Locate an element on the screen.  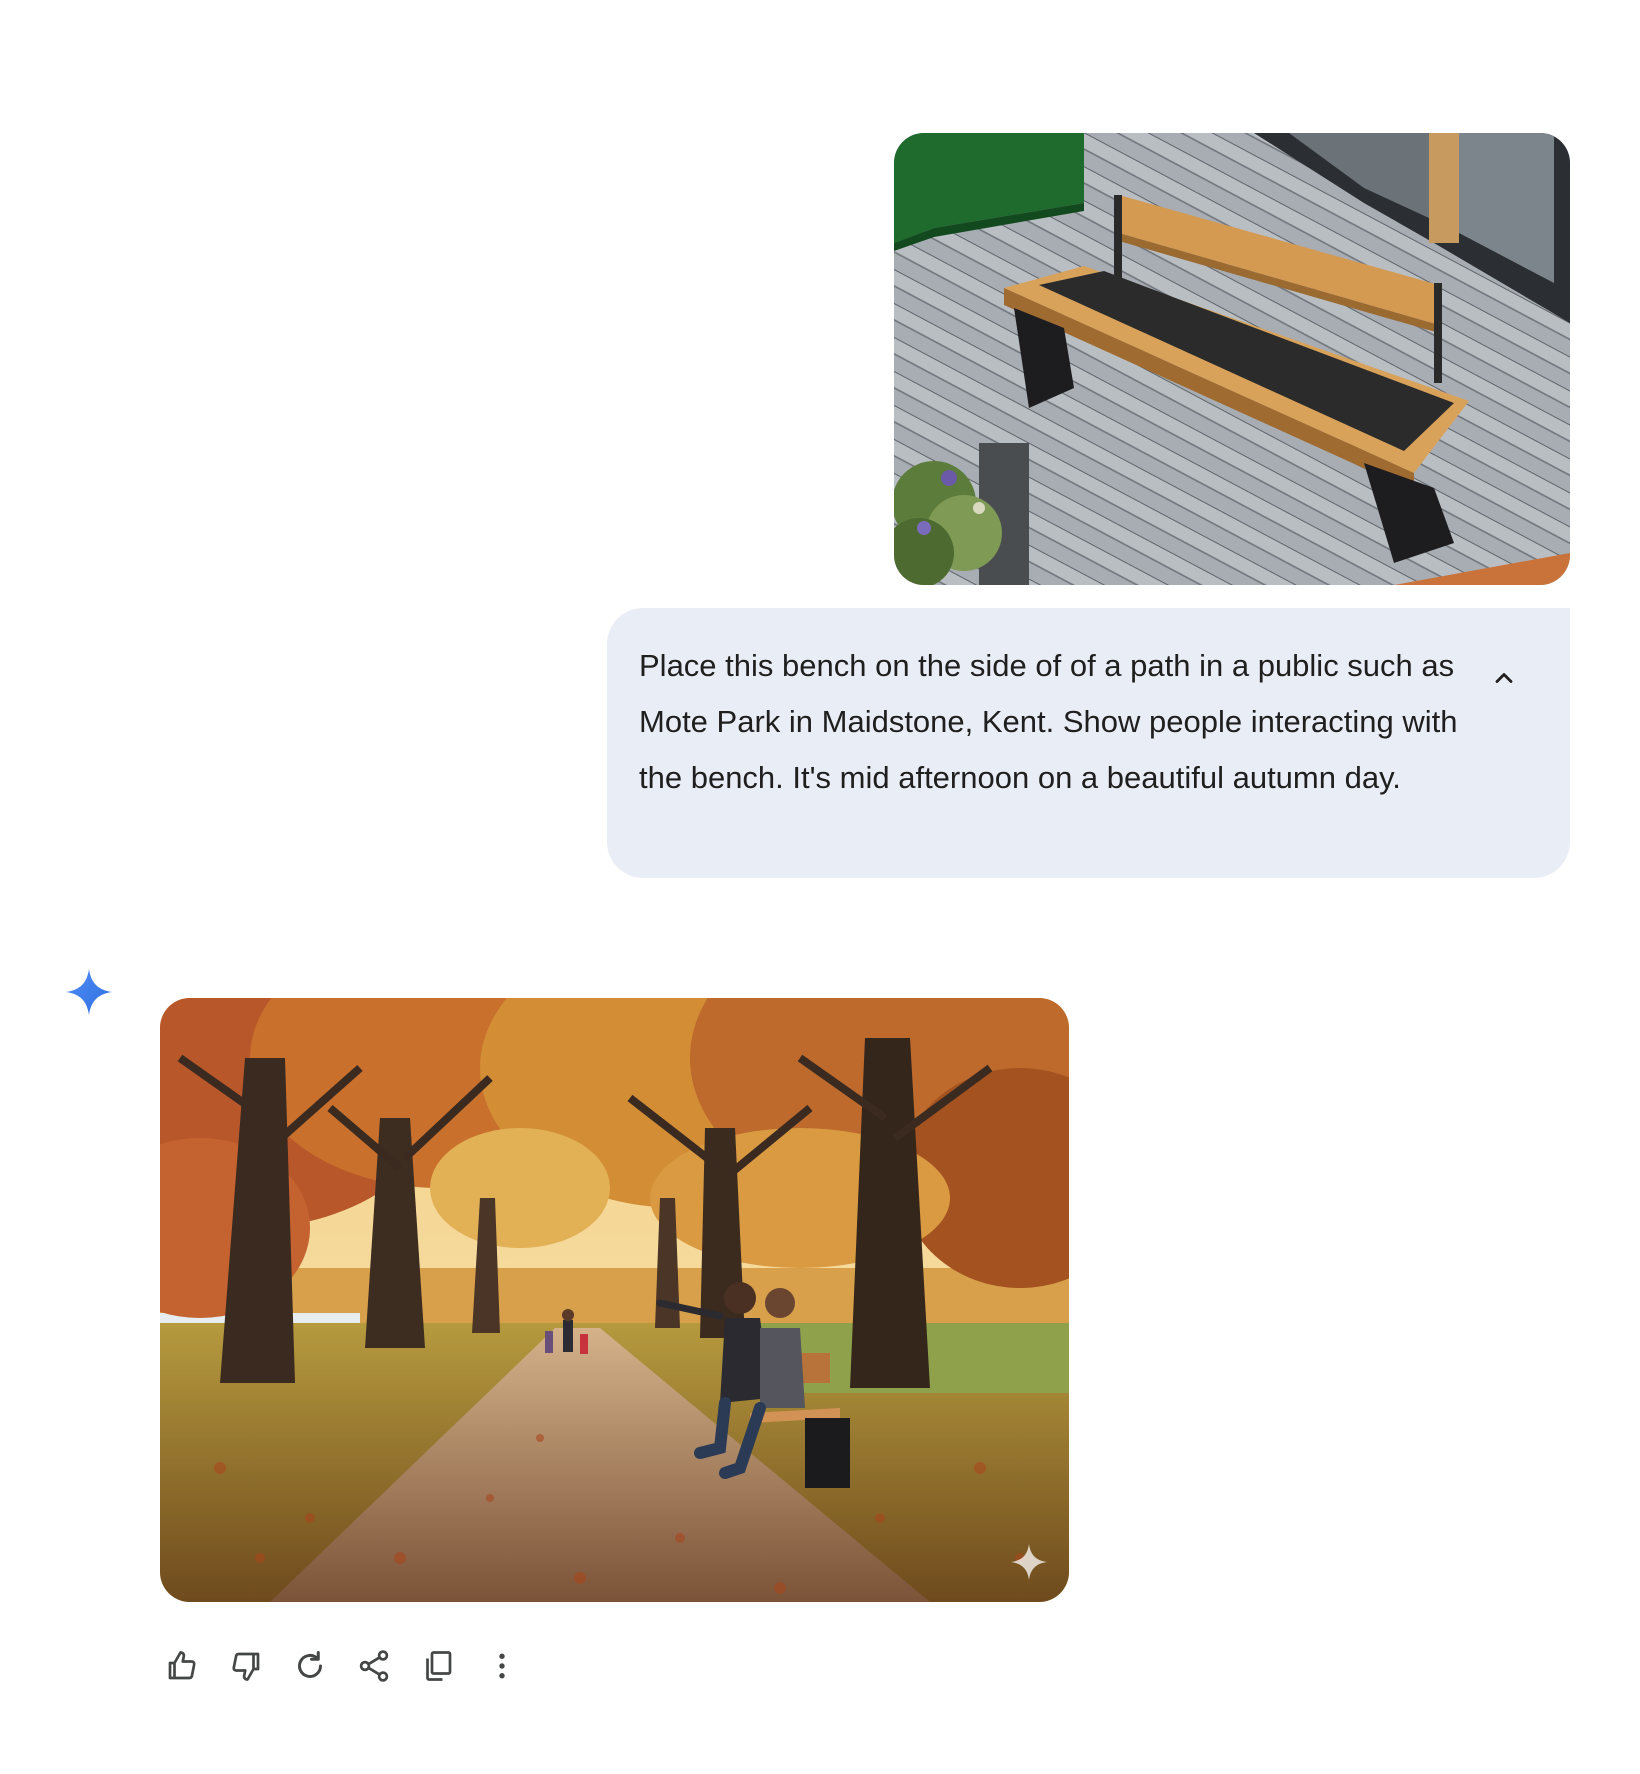
uploaded-bench-image is located at coordinates (1232, 359).